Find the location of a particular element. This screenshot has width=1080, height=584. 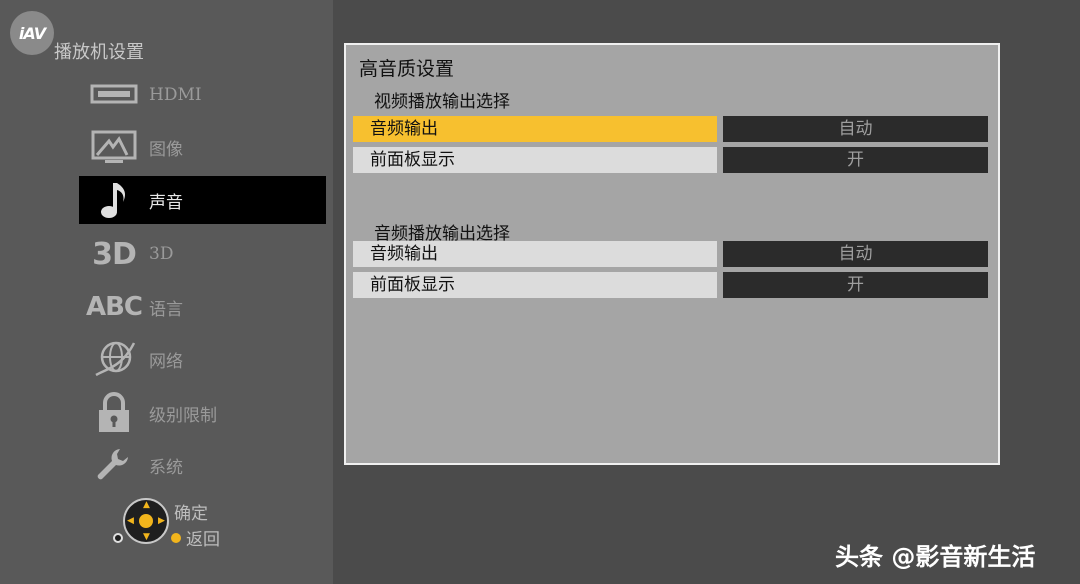

music-note-icon is located at coordinates (114, 200).